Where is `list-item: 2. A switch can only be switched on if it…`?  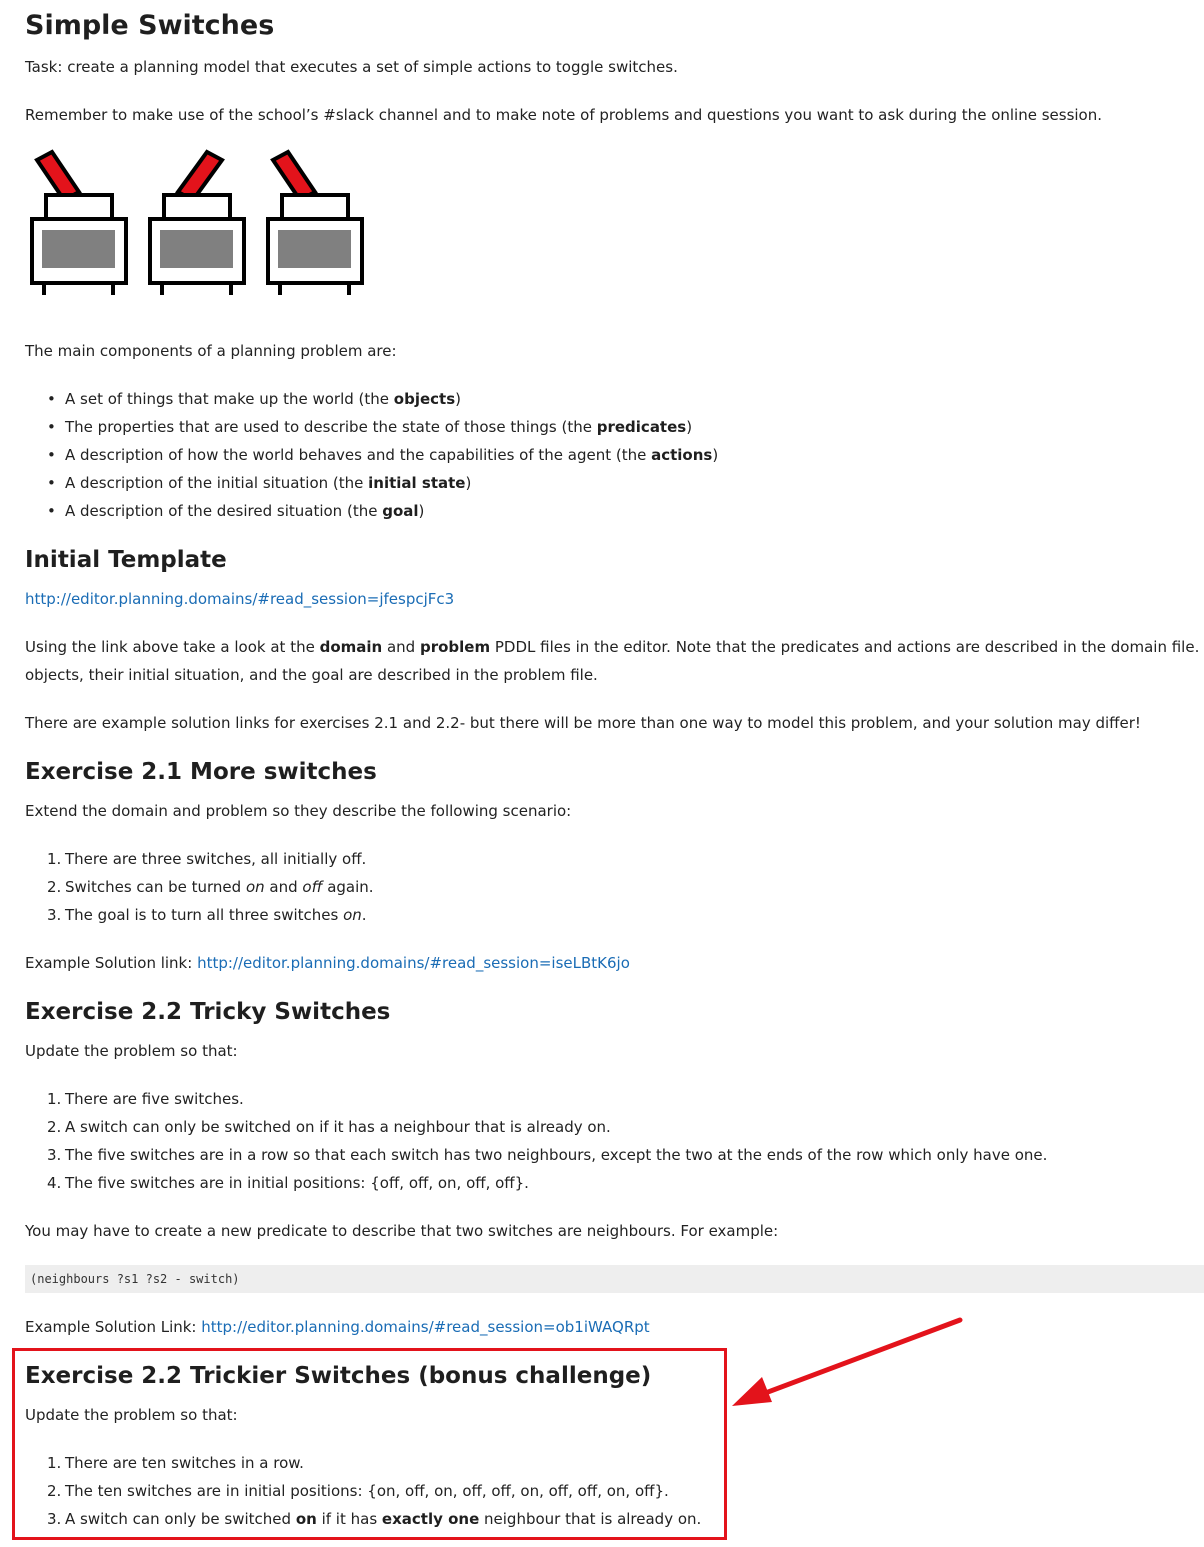
list-item: 2. A switch can only be switched on if it… is located at coordinates (329, 1127).